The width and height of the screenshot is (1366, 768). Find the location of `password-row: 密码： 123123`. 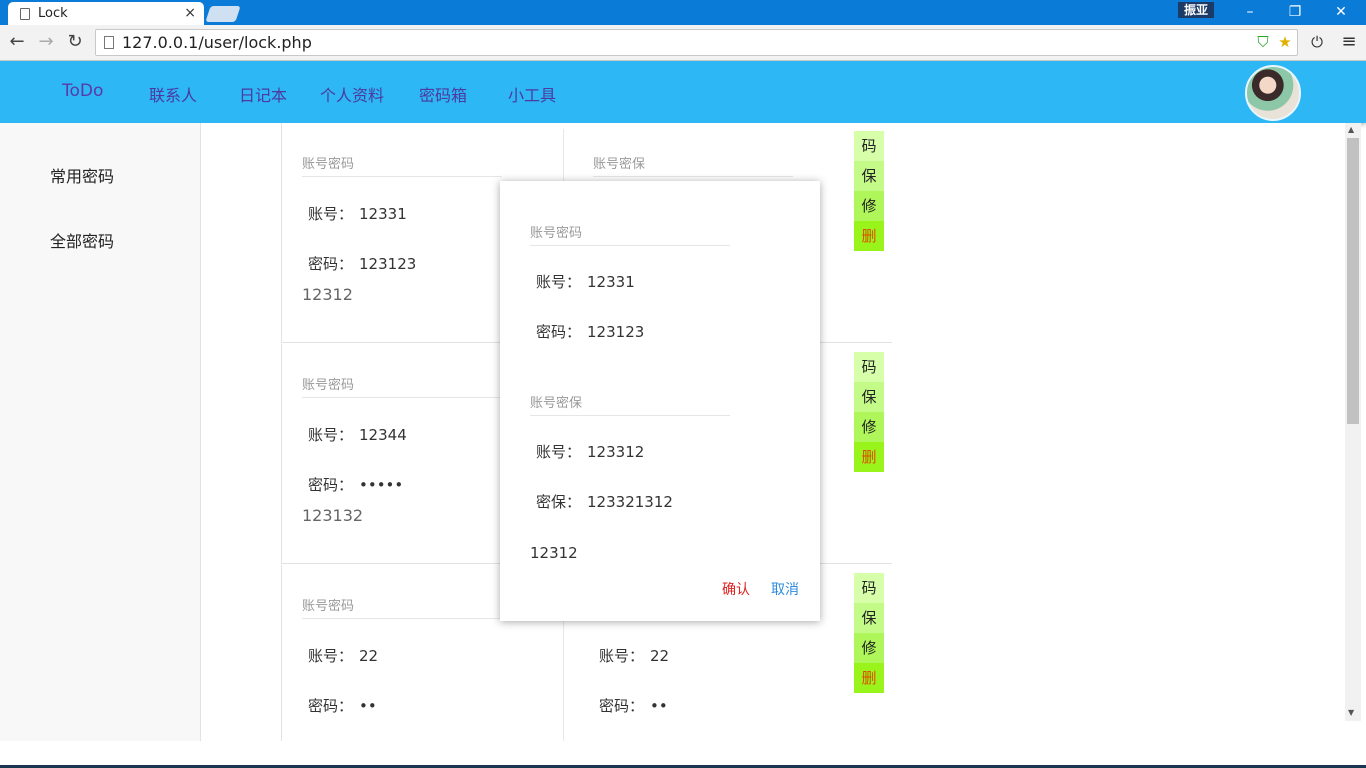

password-row: 密码： 123123 is located at coordinates (362, 263).